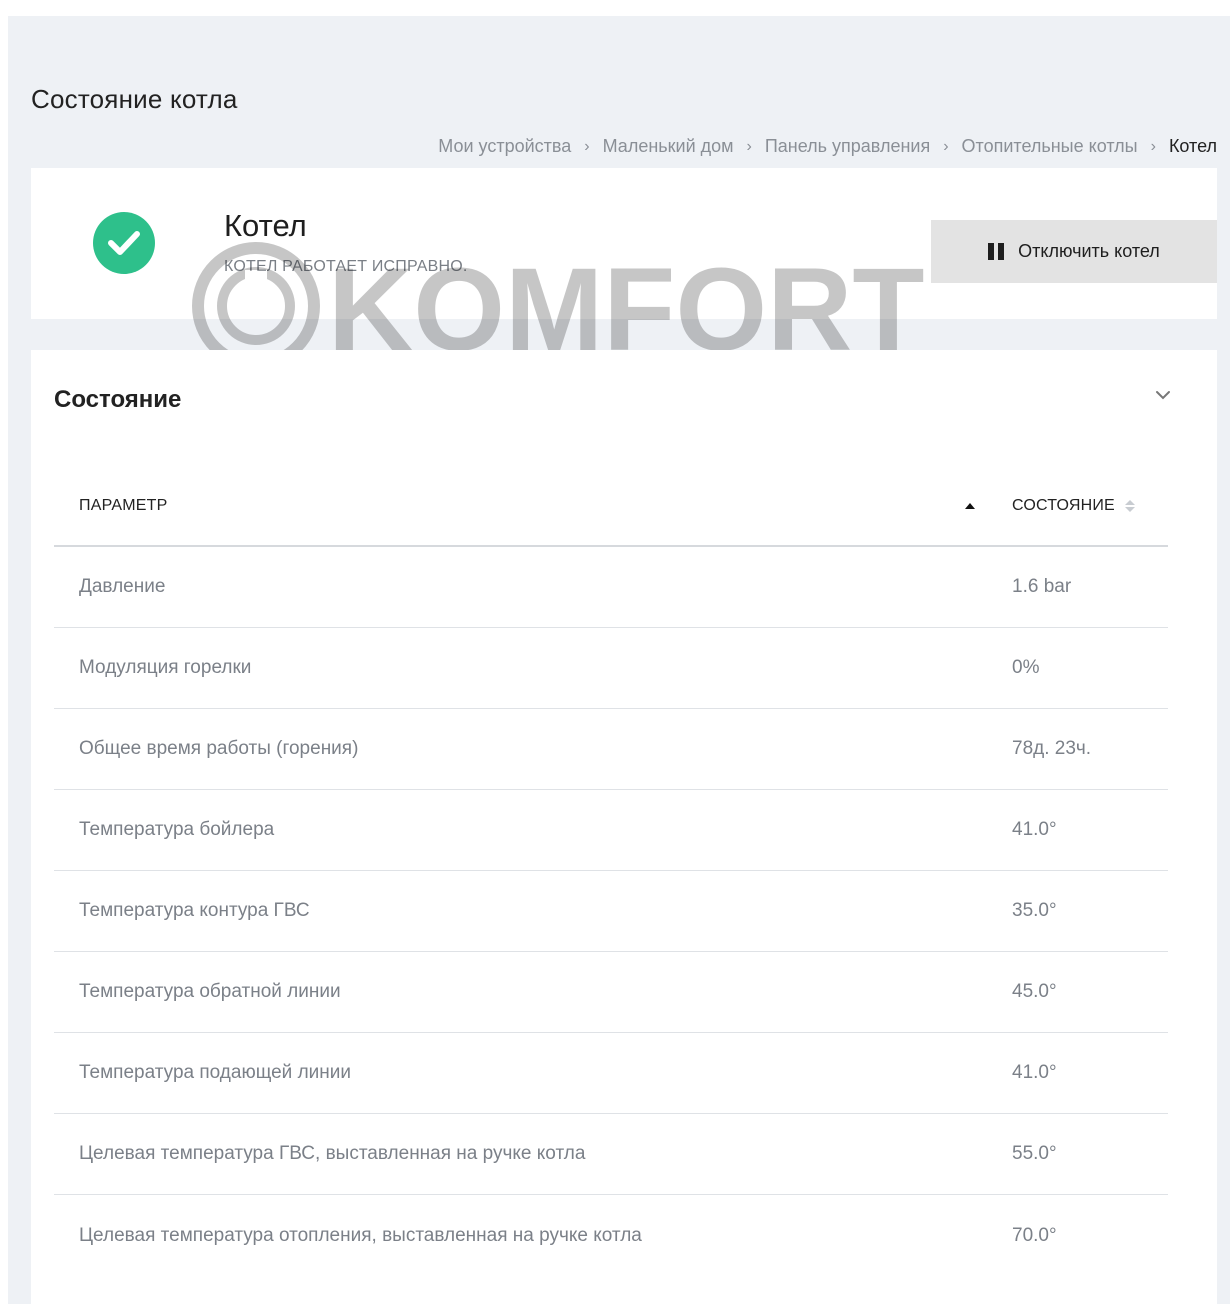 This screenshot has width=1230, height=1304. What do you see at coordinates (219, 748) in the screenshot?
I see `row-param: Общее время работы (горения)` at bounding box center [219, 748].